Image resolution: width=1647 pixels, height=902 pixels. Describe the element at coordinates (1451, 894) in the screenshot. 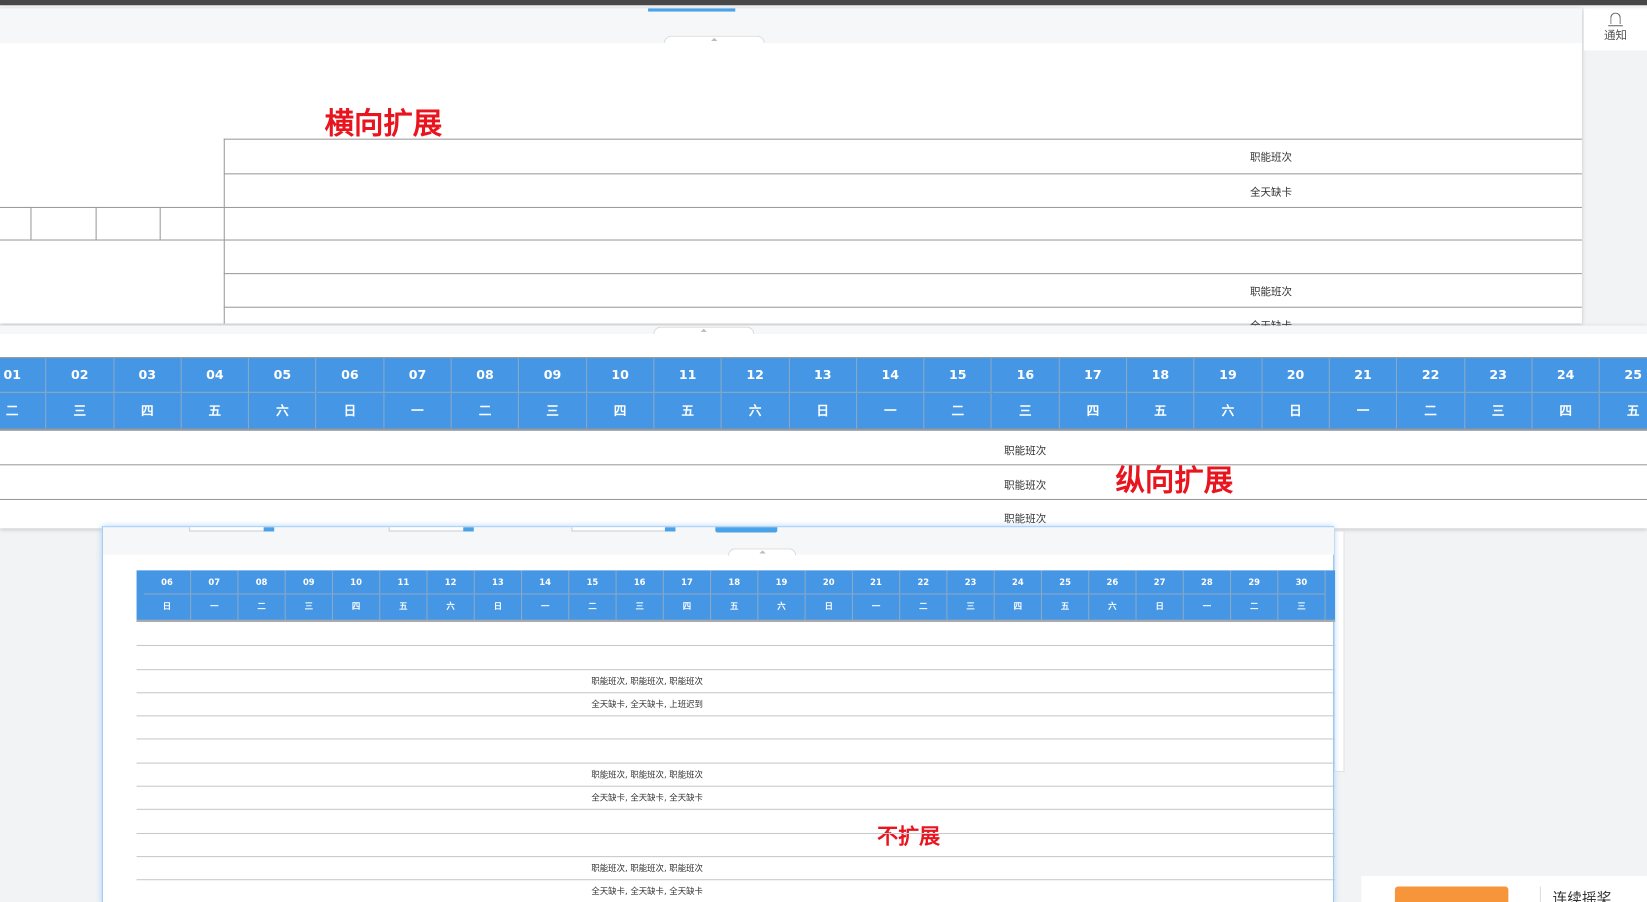

I see `lottery-button` at that location.